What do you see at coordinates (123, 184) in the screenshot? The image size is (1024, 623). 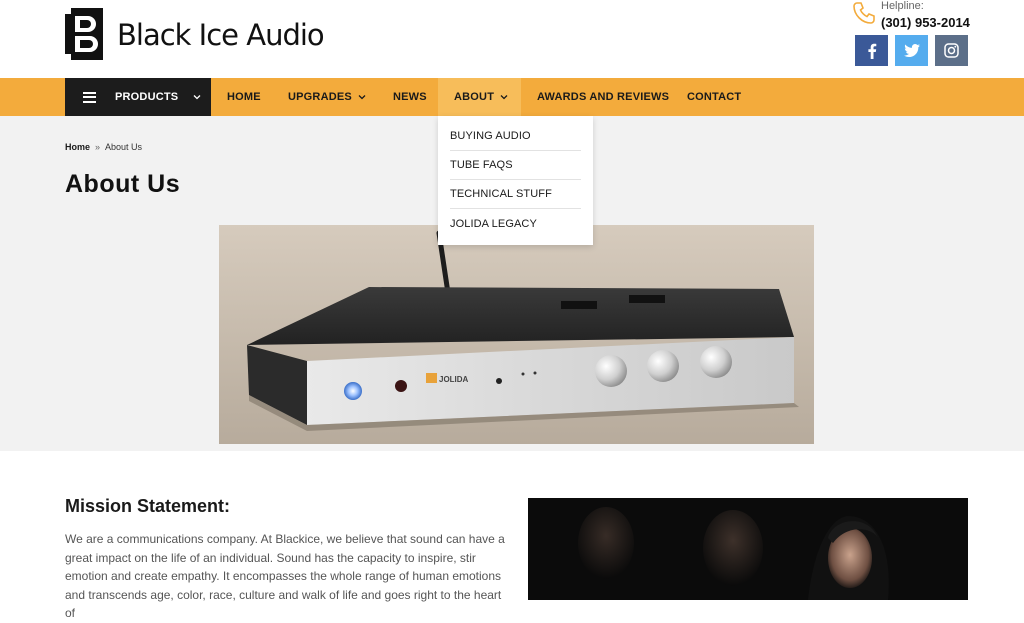 I see `page-title: About Us` at bounding box center [123, 184].